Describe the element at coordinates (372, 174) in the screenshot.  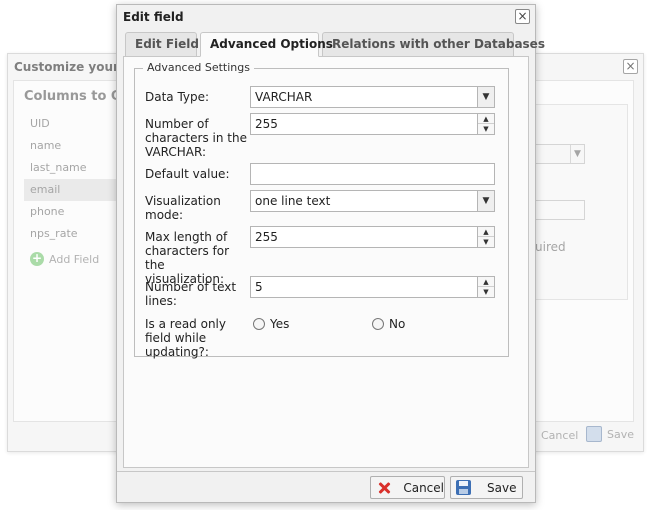
I see `default-value-input` at that location.